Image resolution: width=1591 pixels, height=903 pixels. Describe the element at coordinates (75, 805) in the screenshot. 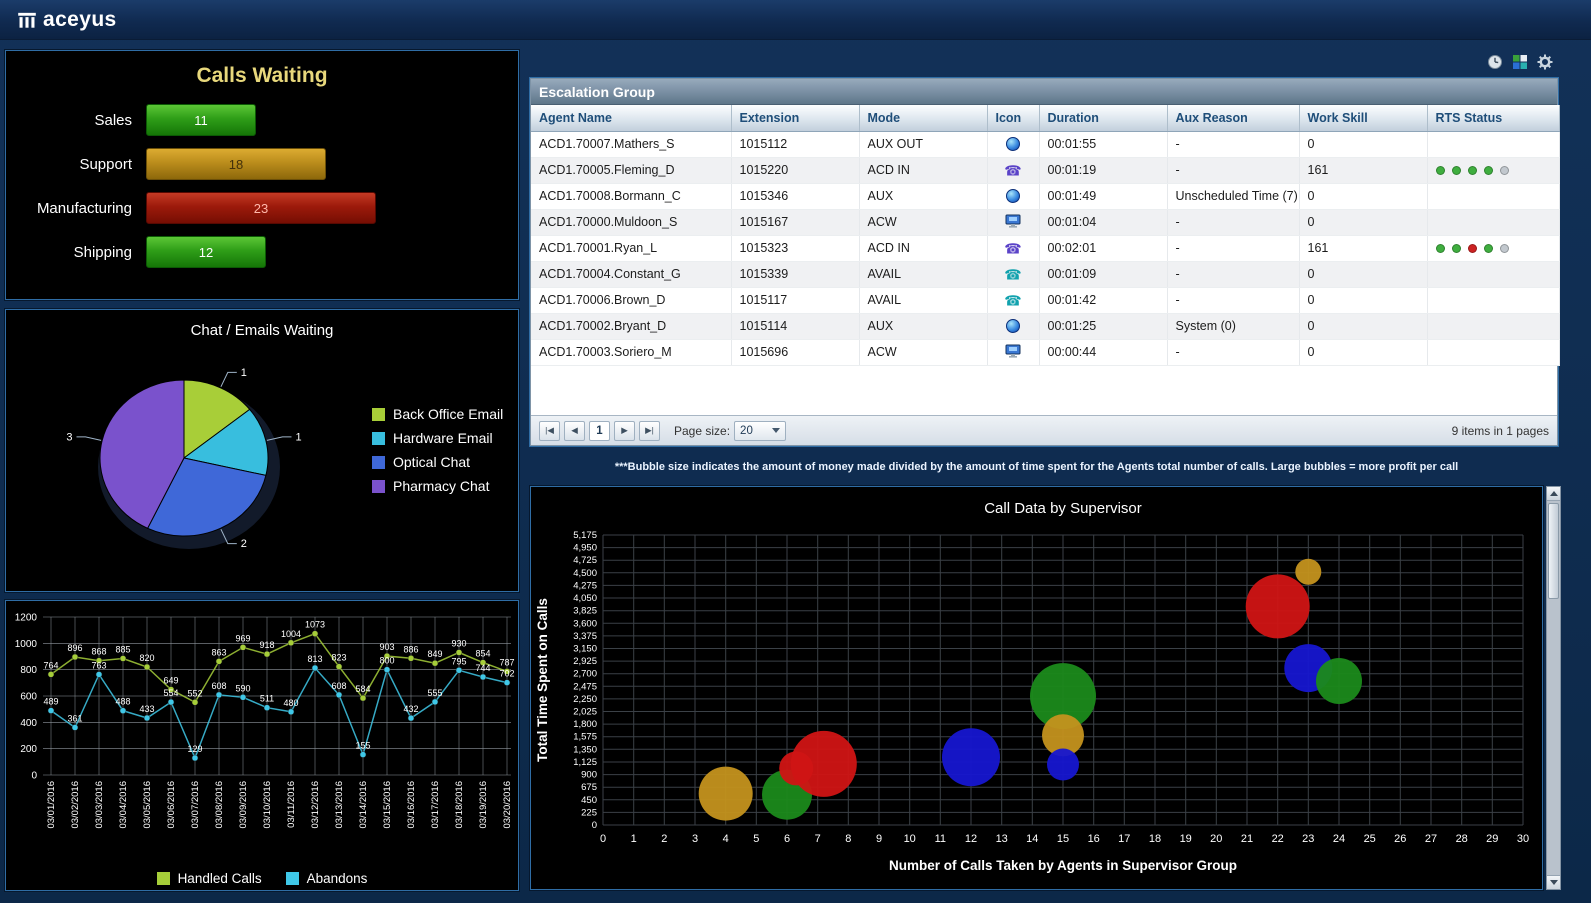

I see `svg-text: 03/02/2016` at that location.